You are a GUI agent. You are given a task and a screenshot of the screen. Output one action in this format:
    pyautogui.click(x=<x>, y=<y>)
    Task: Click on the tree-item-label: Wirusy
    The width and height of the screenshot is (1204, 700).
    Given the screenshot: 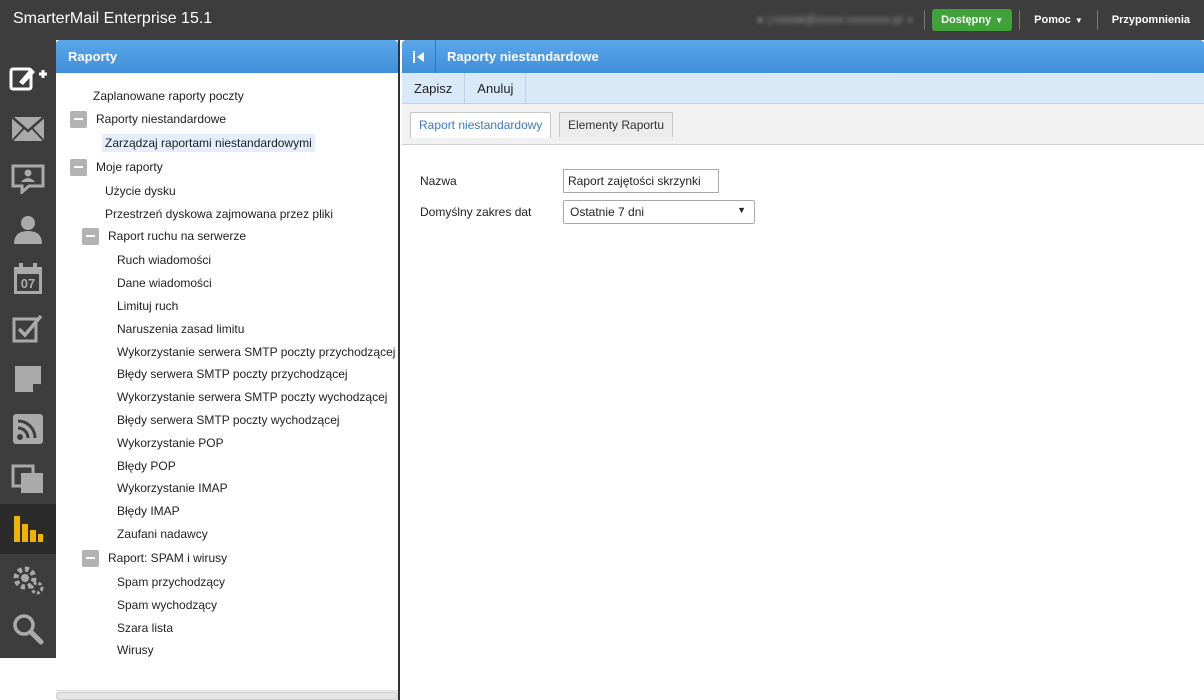 What is the action you would take?
    pyautogui.click(x=135, y=650)
    